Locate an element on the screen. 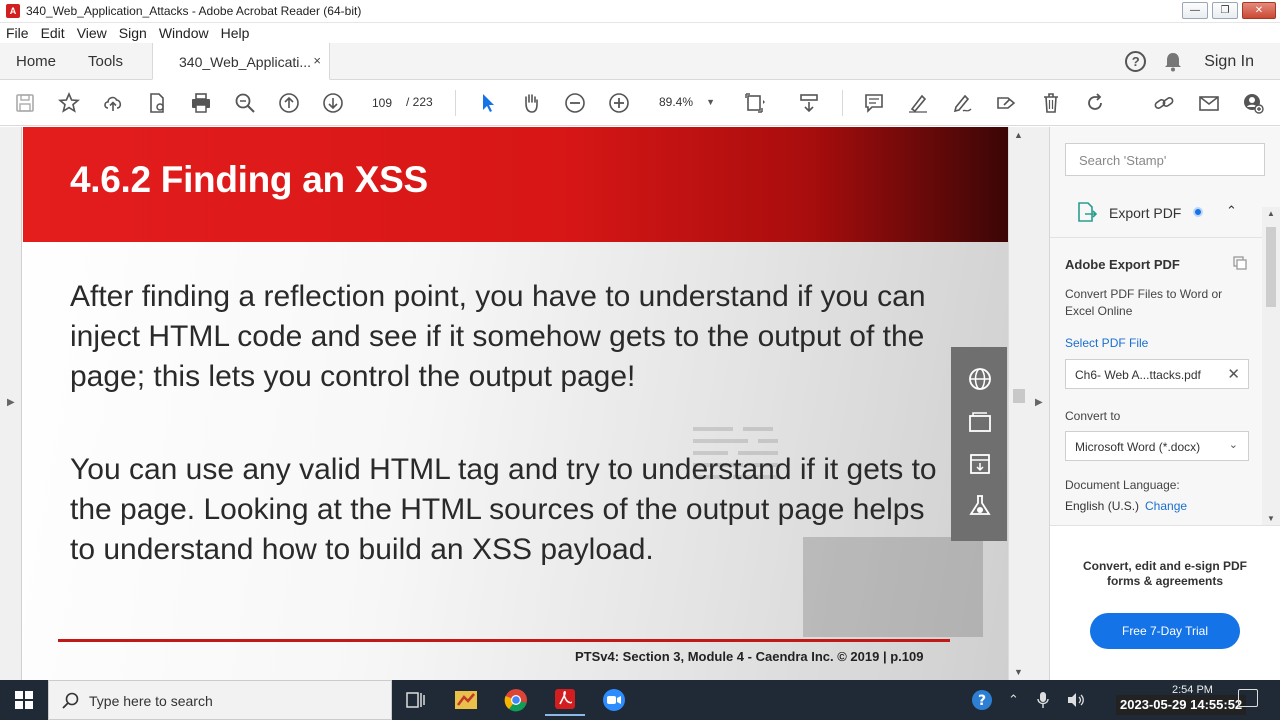 Image resolution: width=1280 pixels, height=720 pixels. zoom-in-icon is located at coordinates (619, 103).